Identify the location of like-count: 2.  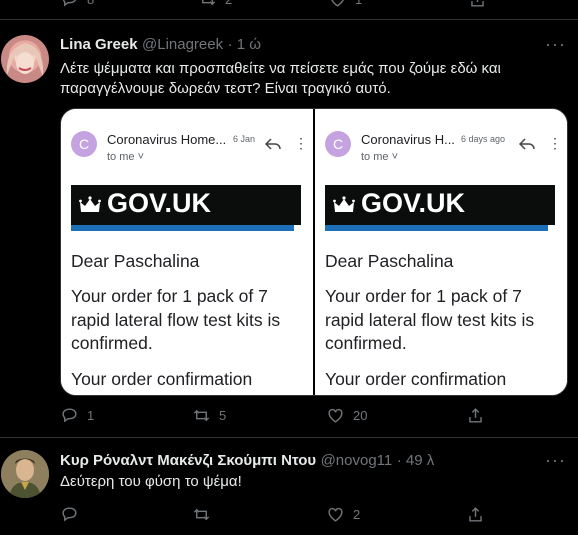
(357, 514).